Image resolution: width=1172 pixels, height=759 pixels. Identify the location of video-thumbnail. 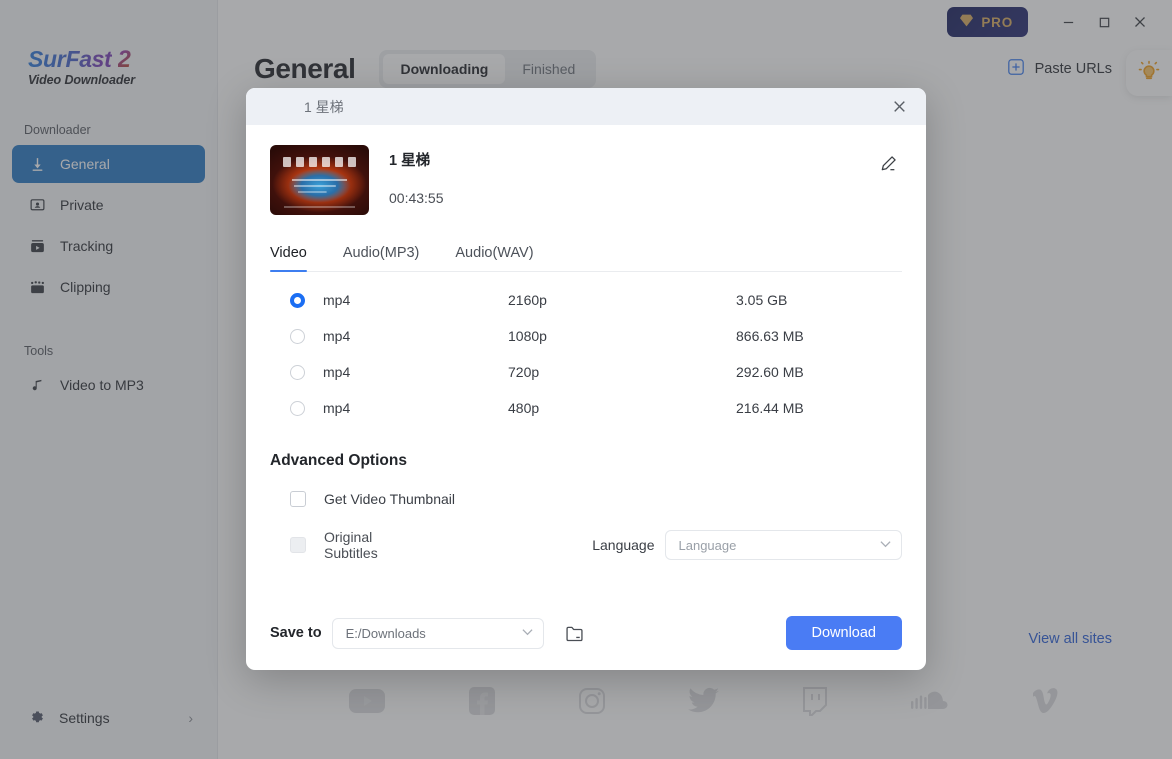
(319, 180).